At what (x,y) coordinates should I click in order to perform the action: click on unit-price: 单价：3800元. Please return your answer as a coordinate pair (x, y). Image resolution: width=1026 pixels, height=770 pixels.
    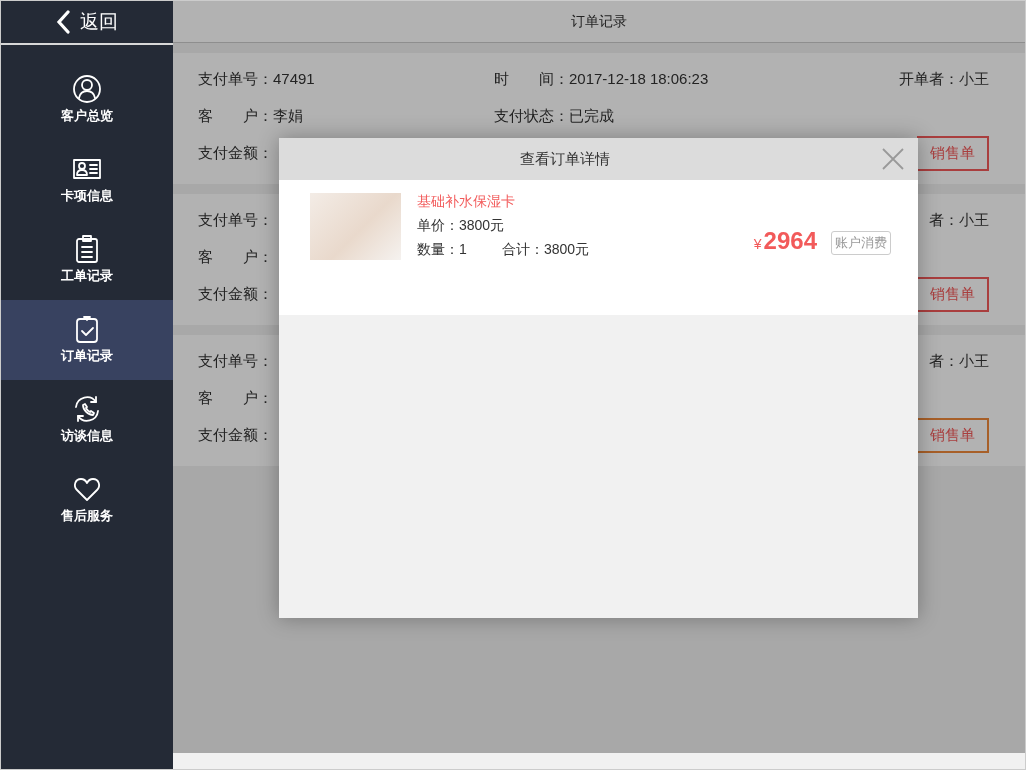
    Looking at the image, I should click on (461, 225).